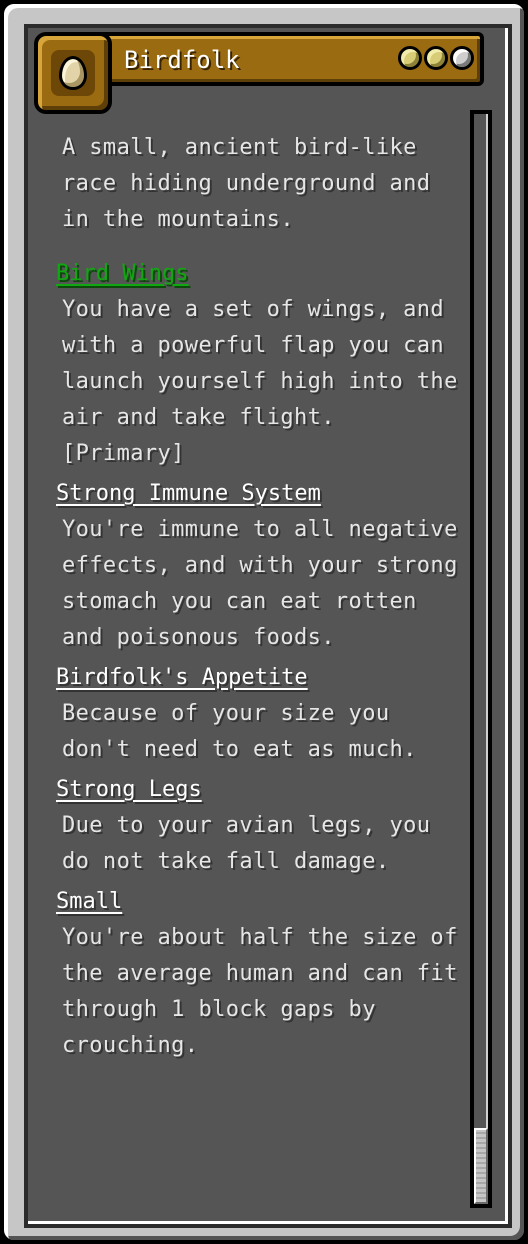  What do you see at coordinates (182, 60) in the screenshot?
I see `origin-title: Birdfolk` at bounding box center [182, 60].